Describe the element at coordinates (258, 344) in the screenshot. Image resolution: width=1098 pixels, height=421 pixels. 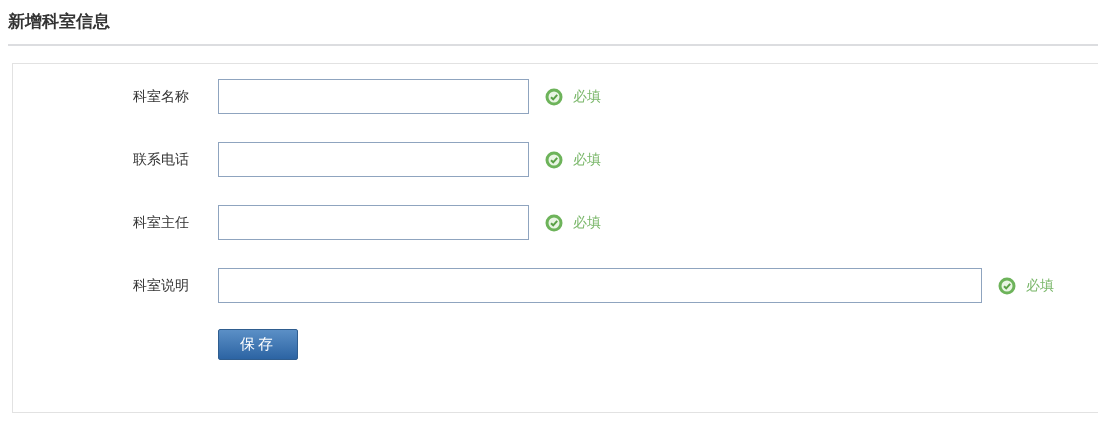
I see `save-button: 保存` at that location.